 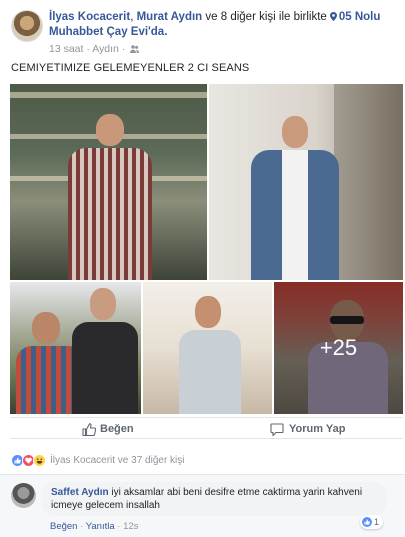 I want to click on comment-time: 12s, so click(x=130, y=526).